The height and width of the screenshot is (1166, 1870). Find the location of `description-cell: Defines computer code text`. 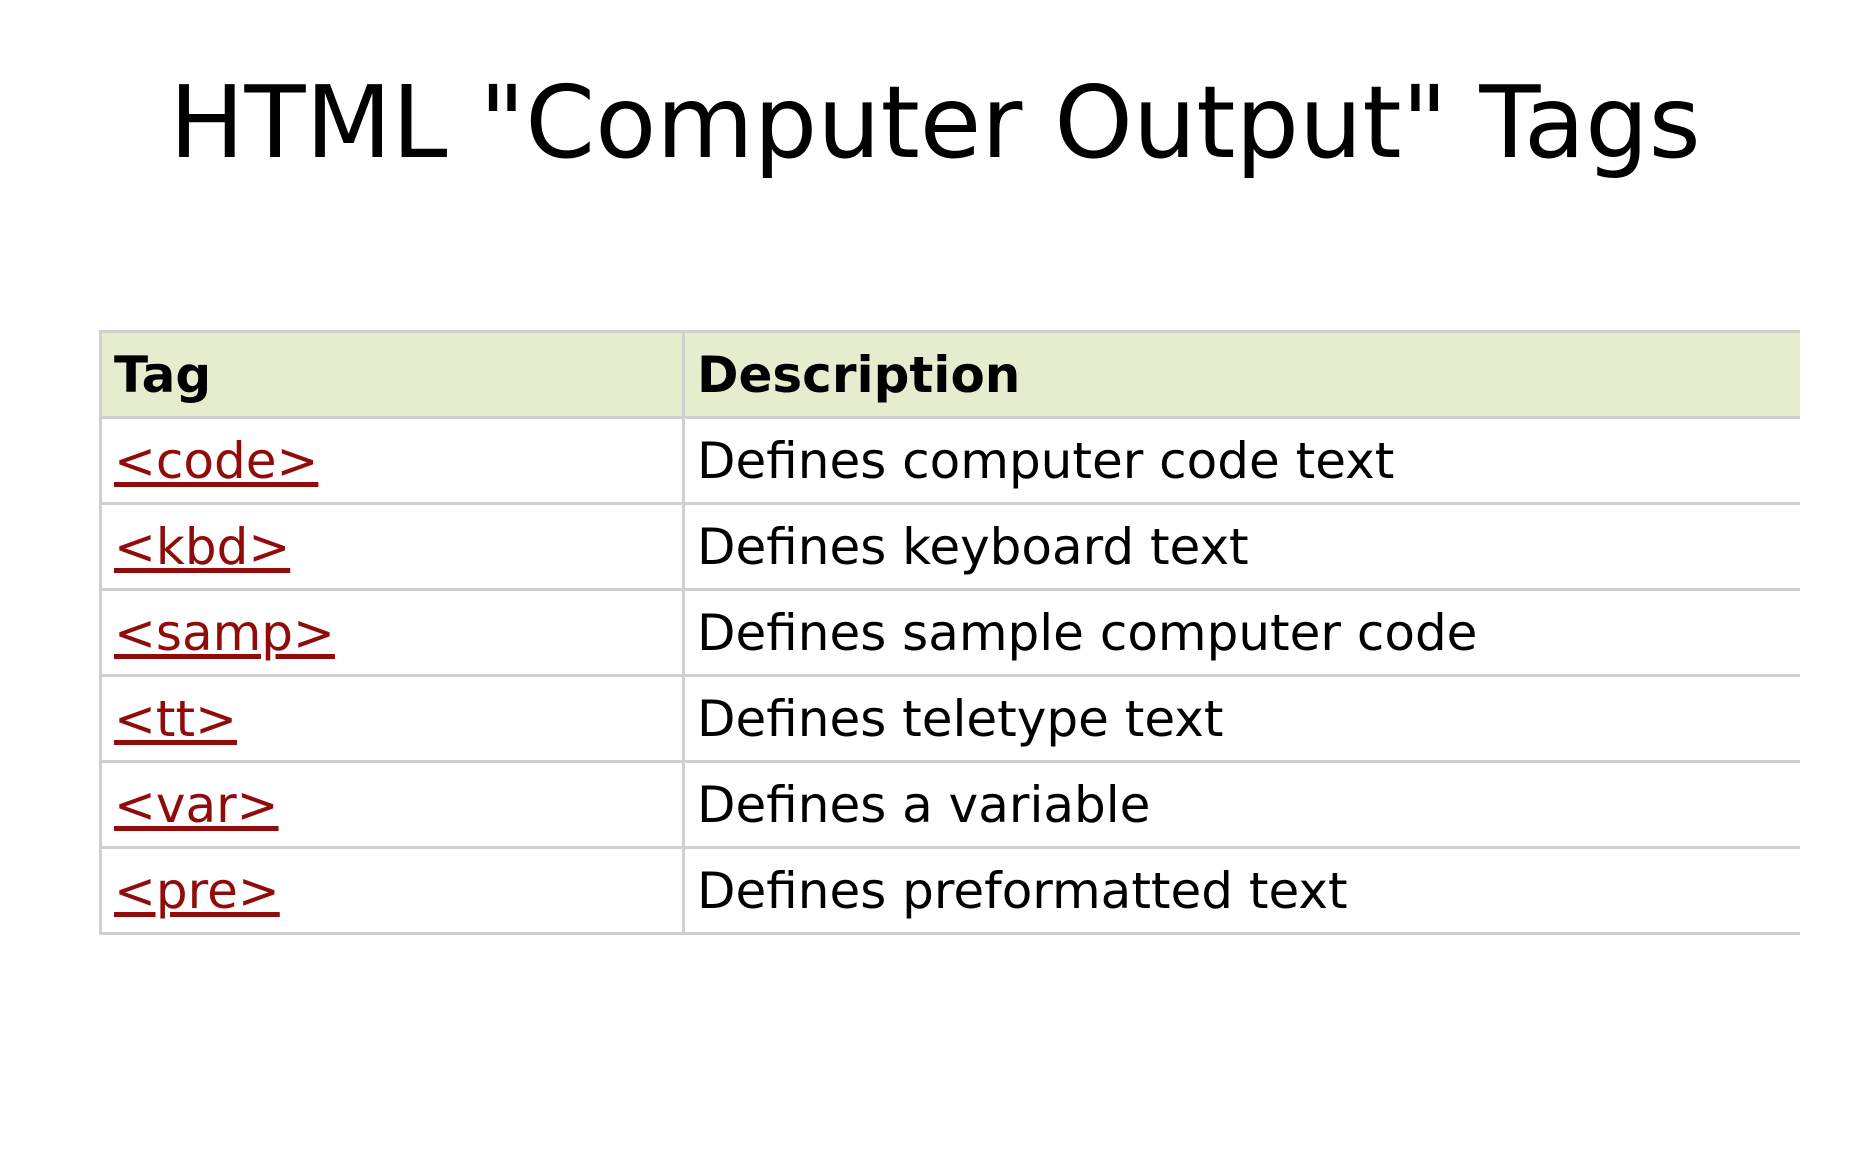

description-cell: Defines computer code text is located at coordinates (1241, 460).